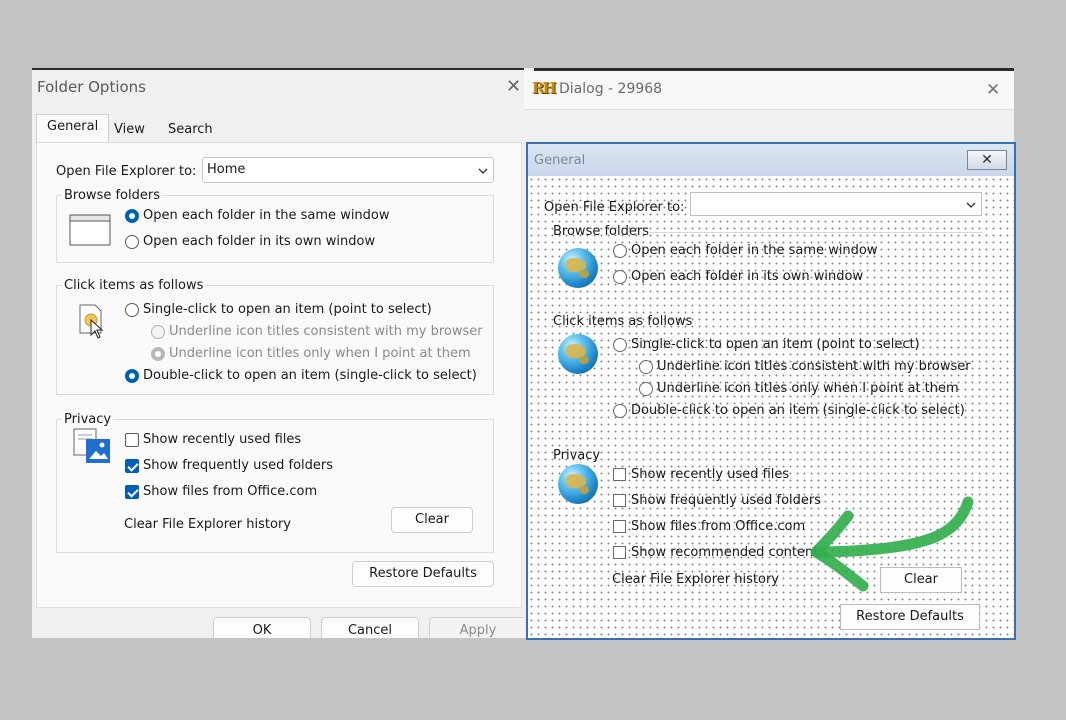  Describe the element at coordinates (91, 321) in the screenshot. I see `cursor-click-icon` at that location.